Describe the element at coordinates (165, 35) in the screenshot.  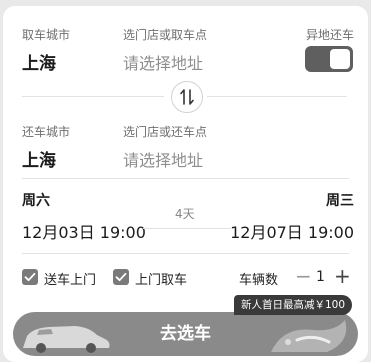
I see `pickup-store-label: 选门店或取车点` at that location.